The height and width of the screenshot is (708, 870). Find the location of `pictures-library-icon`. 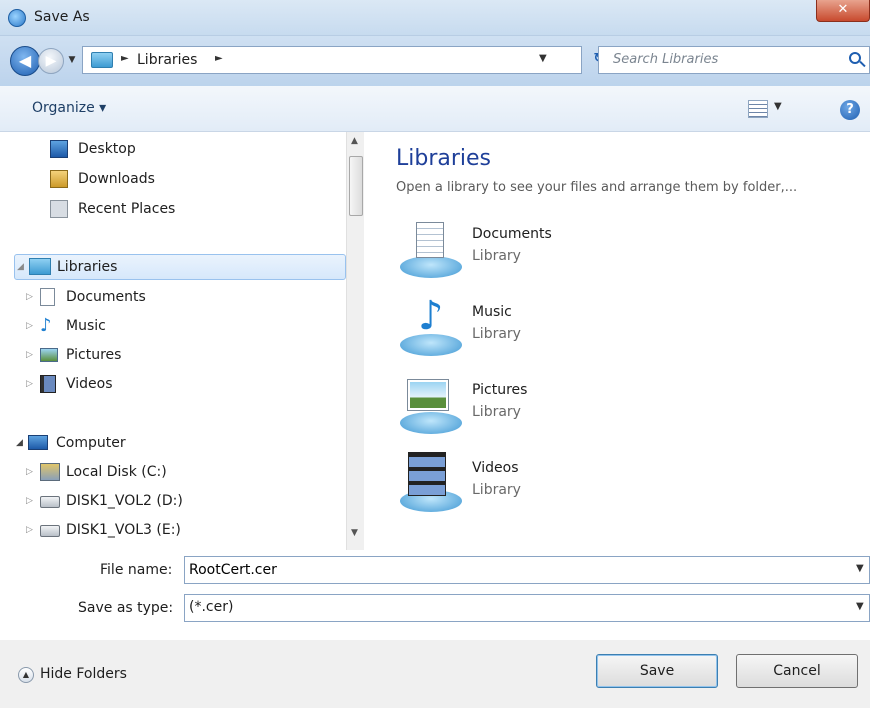

pictures-library-icon is located at coordinates (430, 406).